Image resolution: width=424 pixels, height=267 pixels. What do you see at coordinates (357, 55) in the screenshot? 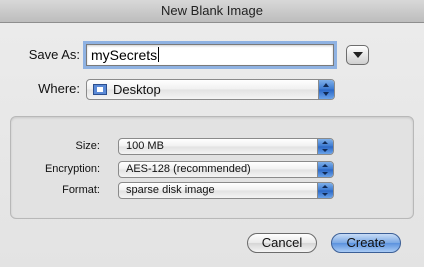
I see `disclosure-triangle-icon` at bounding box center [357, 55].